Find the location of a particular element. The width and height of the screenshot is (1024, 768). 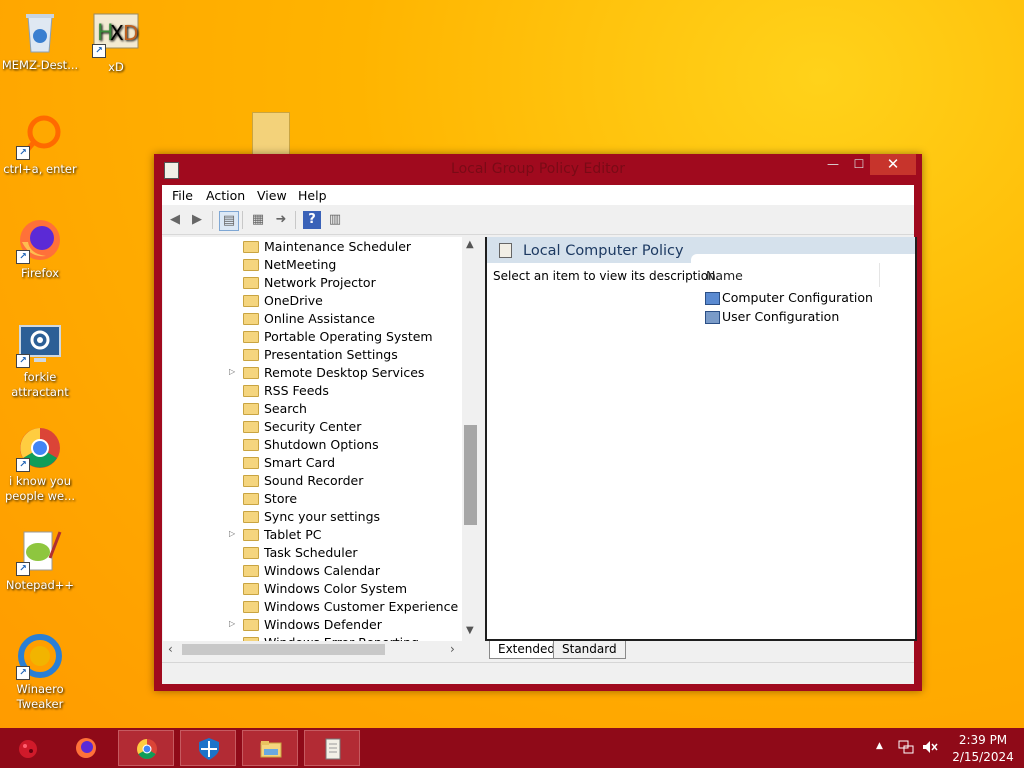

forward-arrow-icon: ▶ is located at coordinates (197, 220).